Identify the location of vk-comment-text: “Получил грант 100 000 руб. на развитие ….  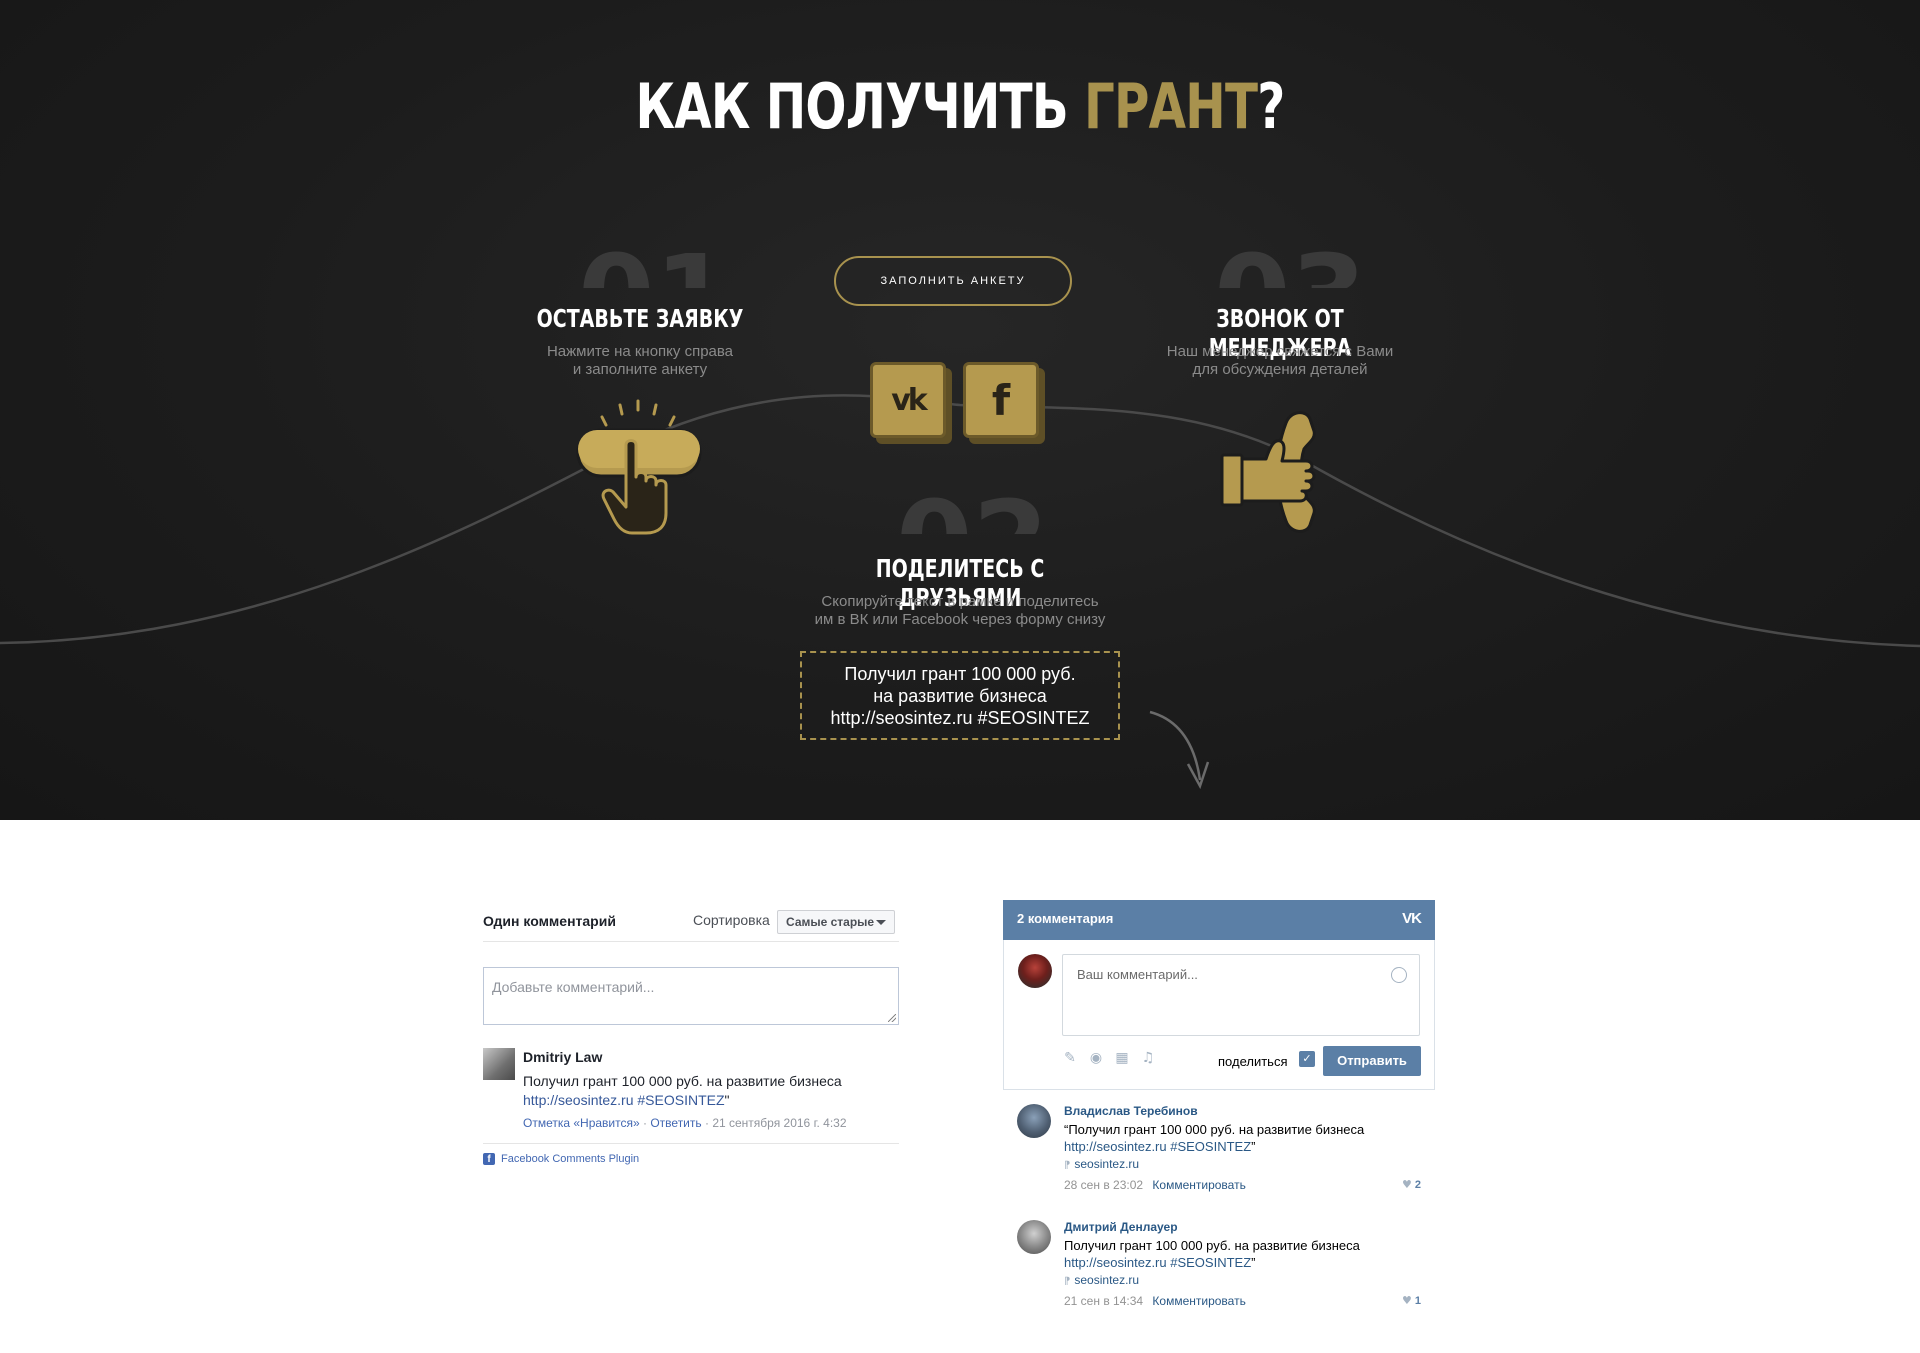
(1244, 1138).